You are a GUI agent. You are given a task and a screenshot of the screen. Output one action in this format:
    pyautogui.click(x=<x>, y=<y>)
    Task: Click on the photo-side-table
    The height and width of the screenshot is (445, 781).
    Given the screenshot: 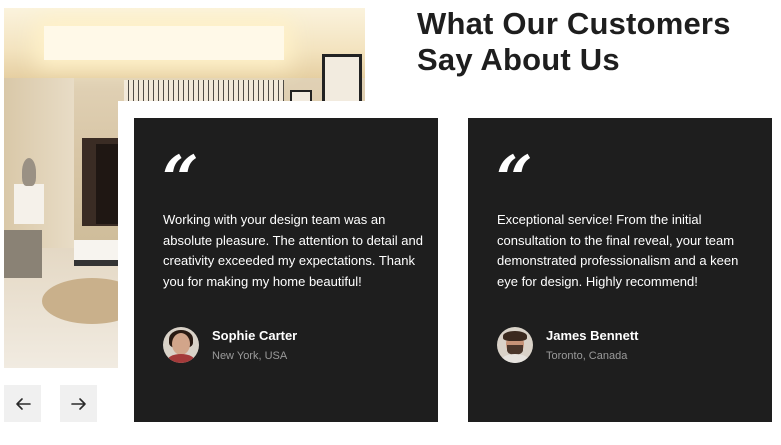 What is the action you would take?
    pyautogui.click(x=29, y=204)
    